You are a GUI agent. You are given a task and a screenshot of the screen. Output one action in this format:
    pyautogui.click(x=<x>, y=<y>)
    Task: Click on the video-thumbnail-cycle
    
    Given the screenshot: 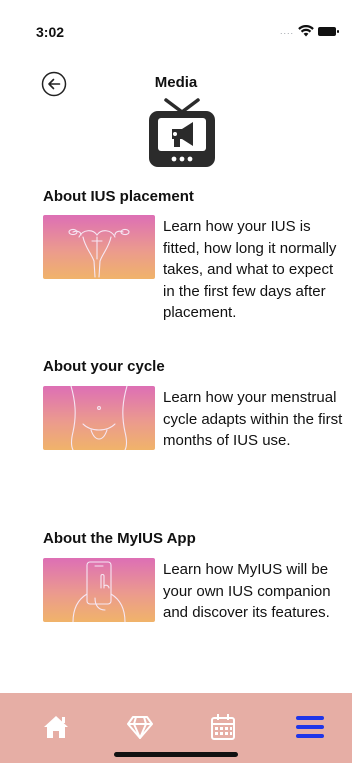 What is the action you would take?
    pyautogui.click(x=99, y=418)
    